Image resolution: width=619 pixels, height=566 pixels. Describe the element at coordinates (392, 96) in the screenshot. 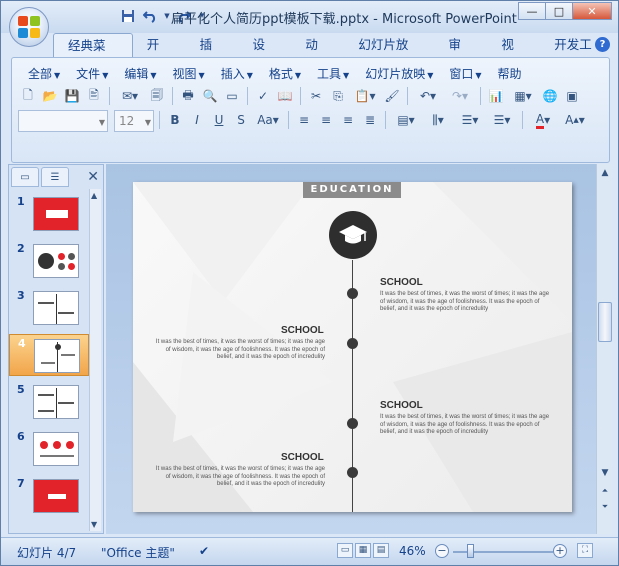

I see `format-painter-icon: 🖌` at that location.